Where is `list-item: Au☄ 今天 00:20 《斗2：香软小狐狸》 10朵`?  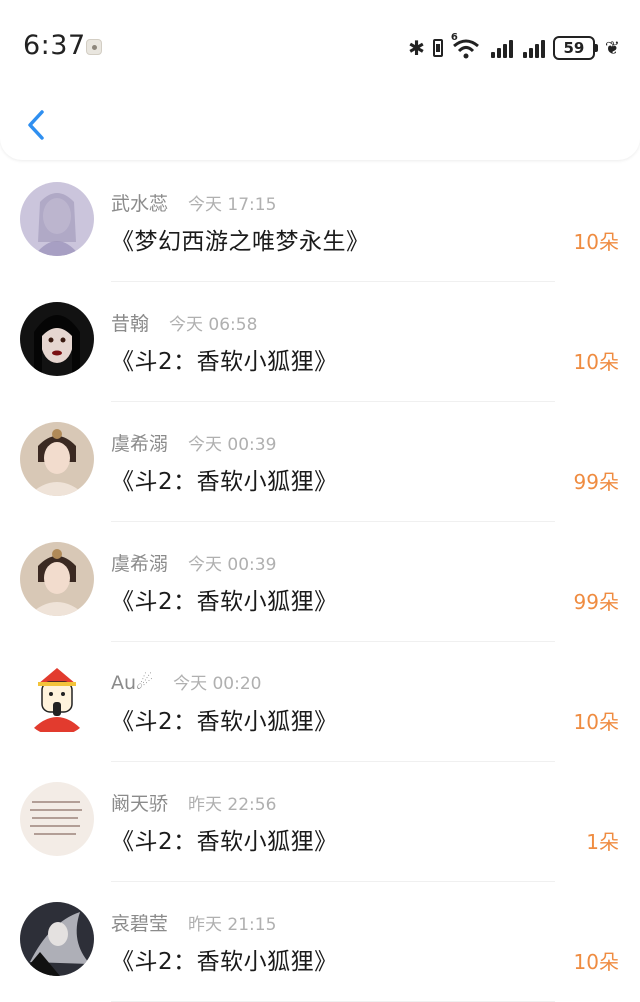
list-item: Au☄ 今天 00:20 《斗2：香软小狐狸》 10朵 is located at coordinates (320, 702).